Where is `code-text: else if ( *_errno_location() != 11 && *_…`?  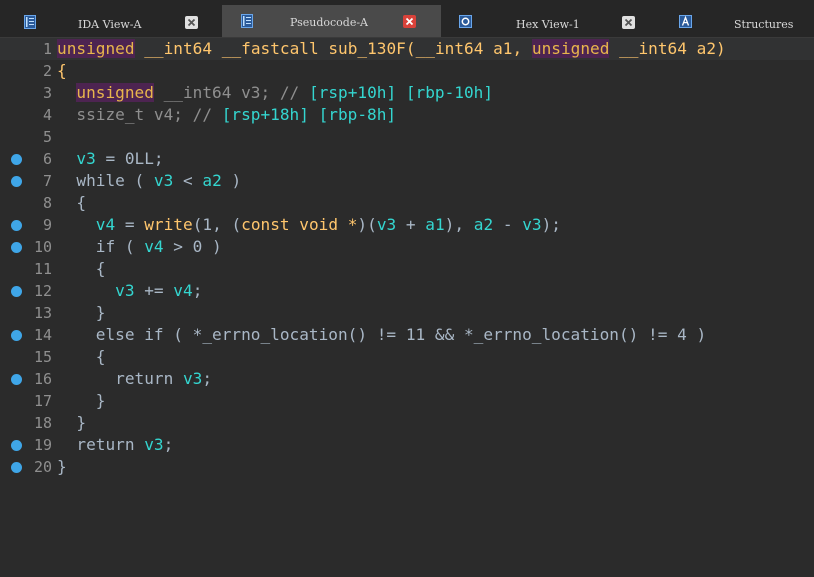
code-text: else if ( *_errno_location() != 11 && *_… is located at coordinates (381, 335).